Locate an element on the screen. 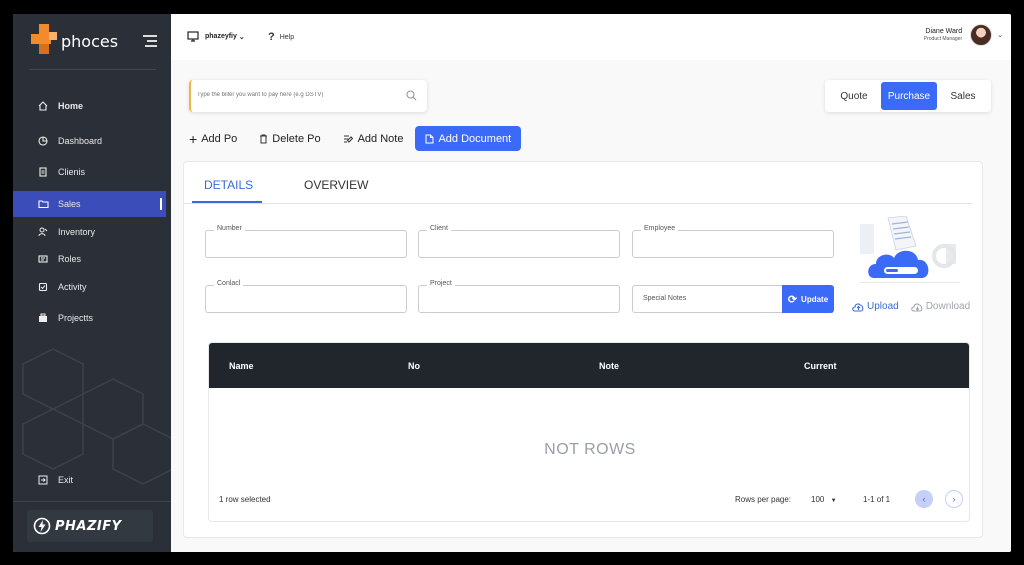  chevron-right-icon: › is located at coordinates (954, 499).